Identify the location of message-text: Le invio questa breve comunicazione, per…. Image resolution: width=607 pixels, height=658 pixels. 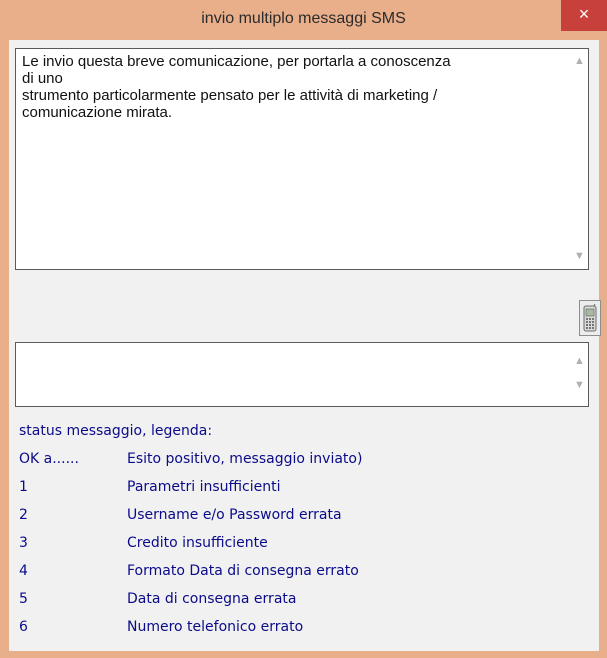
(236, 87).